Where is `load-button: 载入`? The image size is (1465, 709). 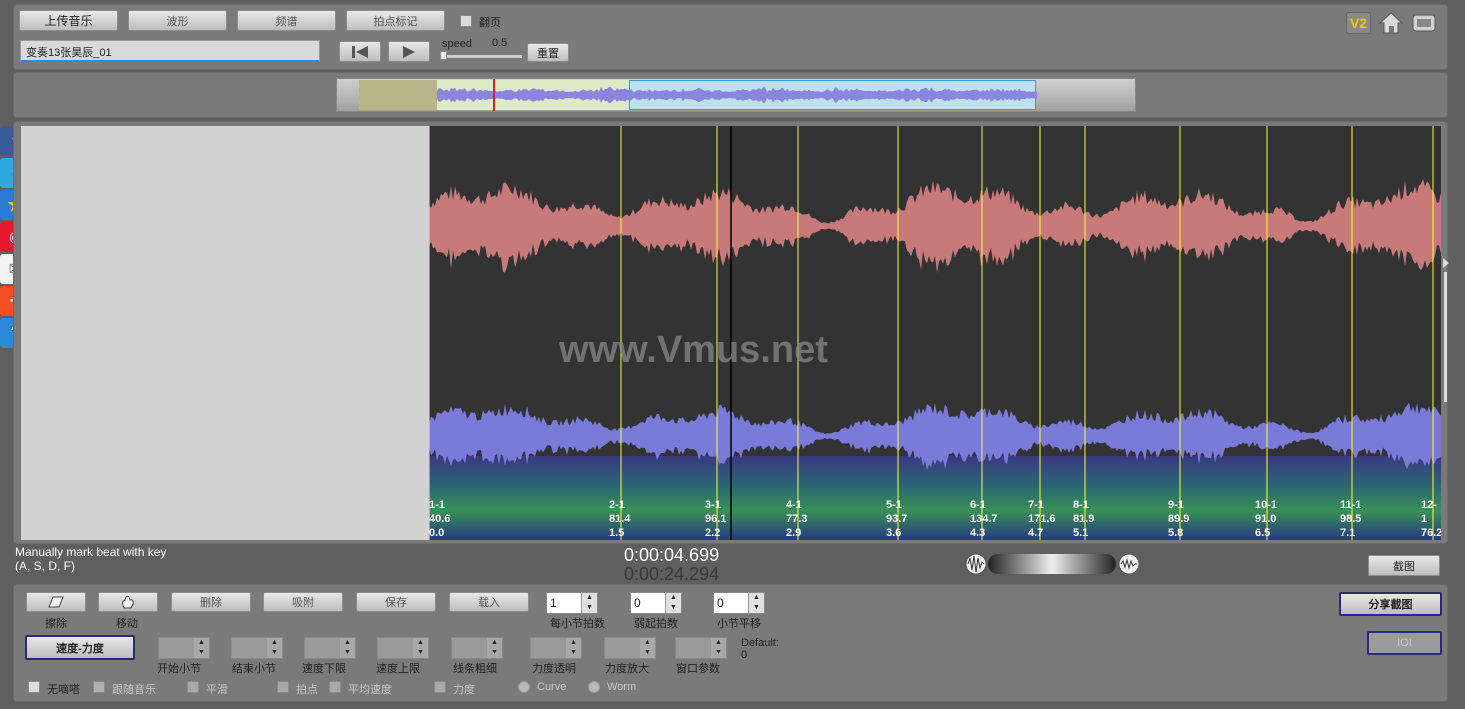 load-button: 载入 is located at coordinates (489, 602).